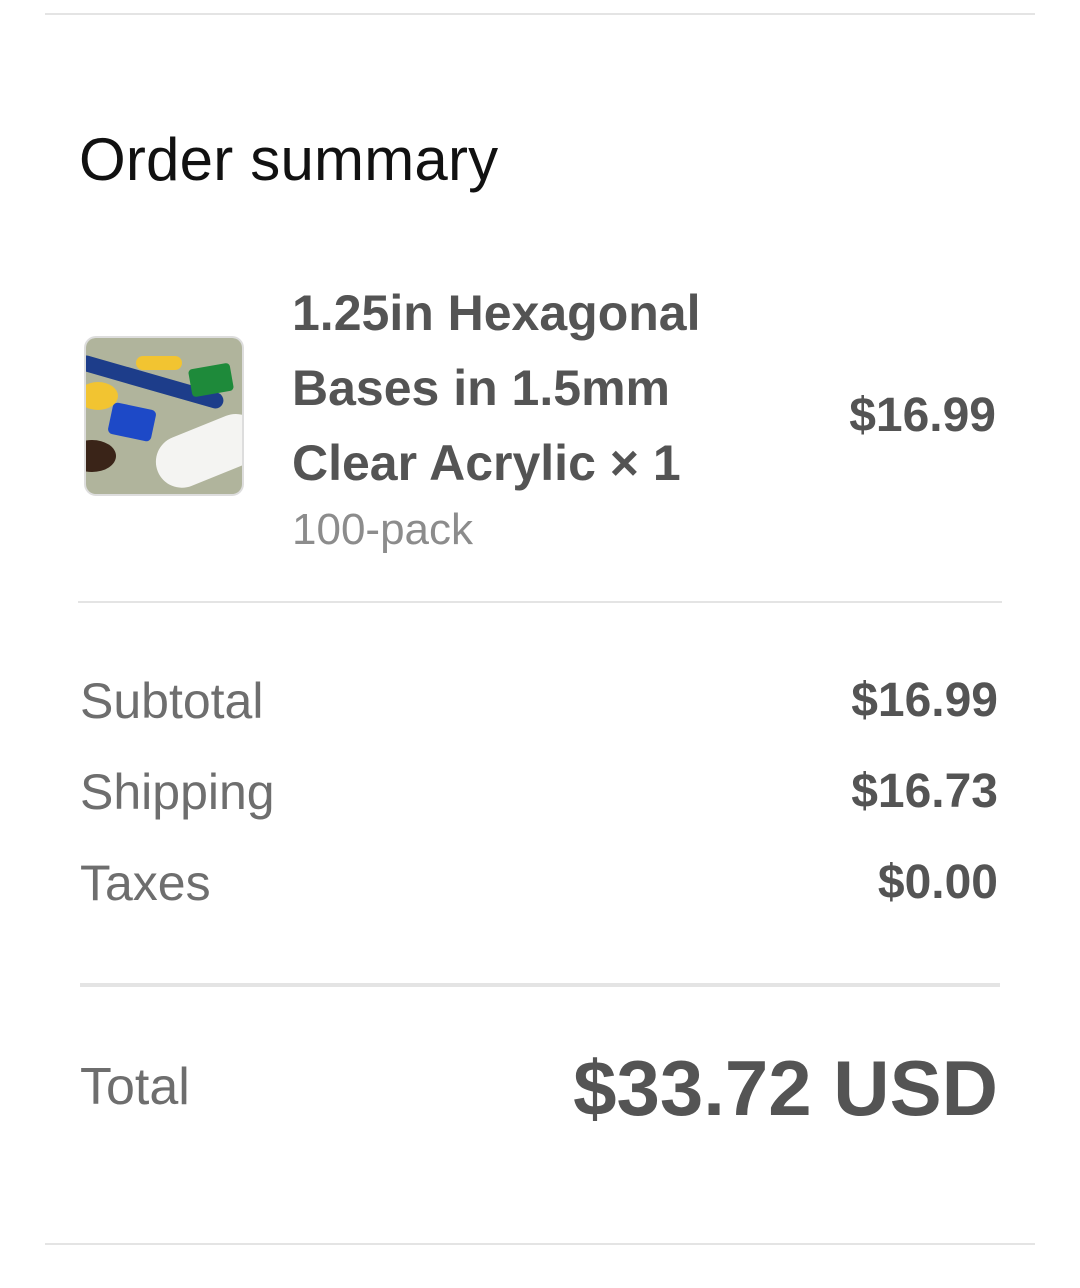 The height and width of the screenshot is (1288, 1080). I want to click on taxes-label: Taxes, so click(145, 883).